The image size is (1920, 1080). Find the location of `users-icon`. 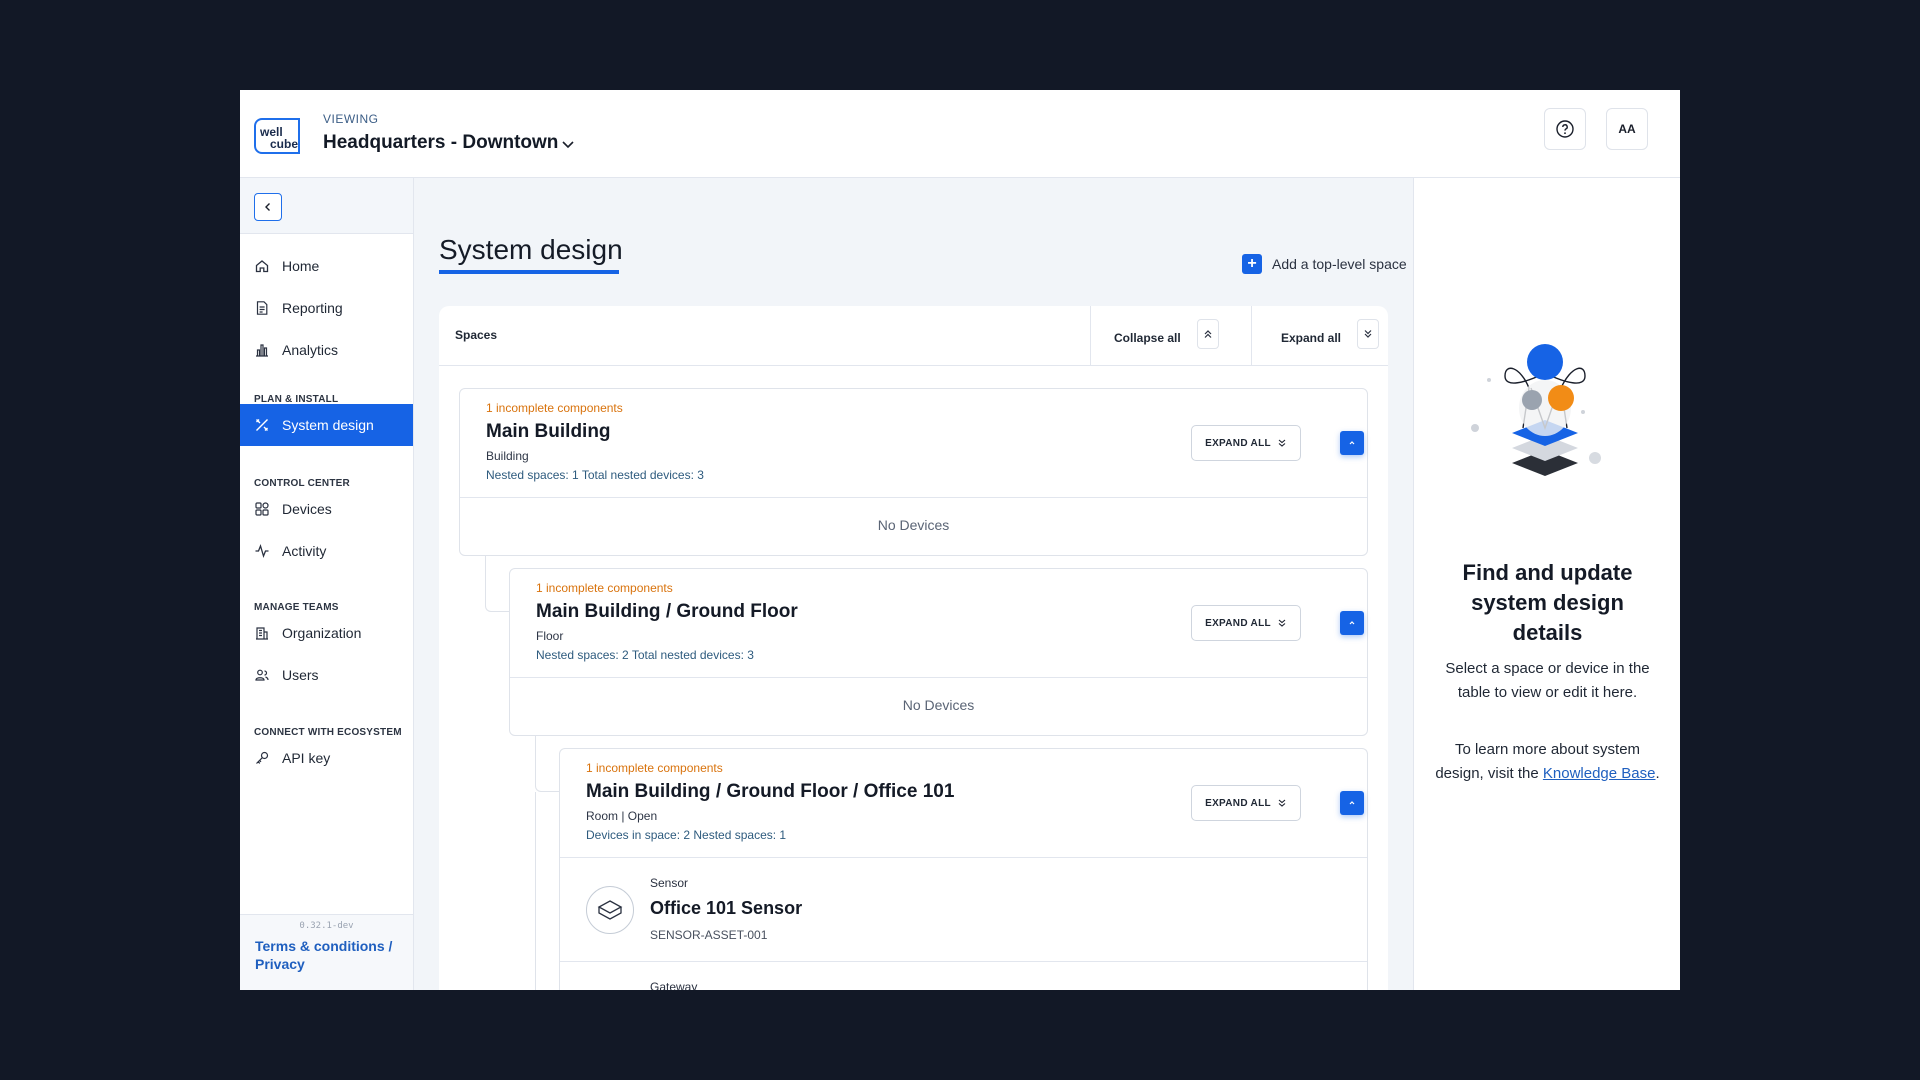

users-icon is located at coordinates (262, 675).